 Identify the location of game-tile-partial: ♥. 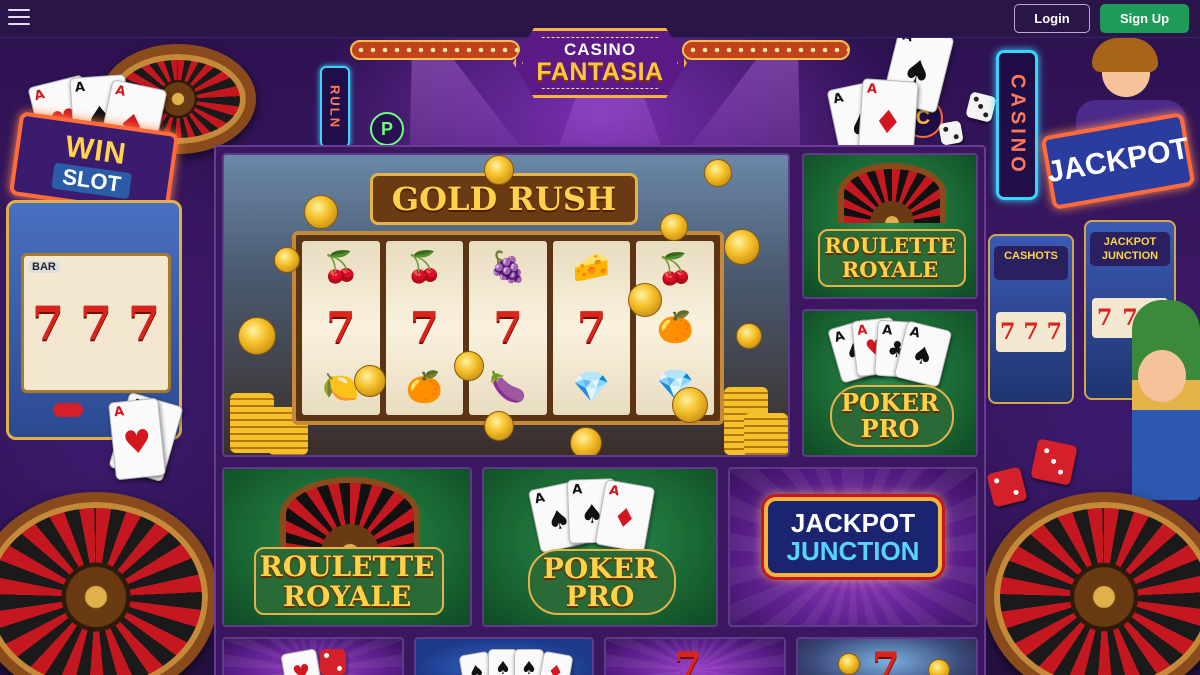
(313, 656).